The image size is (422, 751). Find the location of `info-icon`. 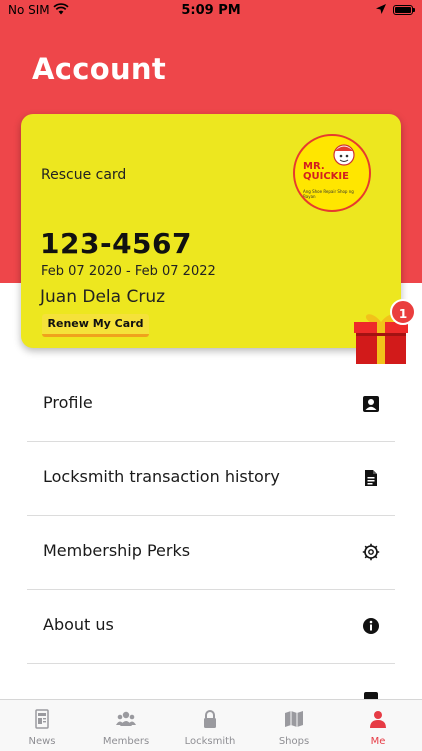

info-icon is located at coordinates (371, 626).